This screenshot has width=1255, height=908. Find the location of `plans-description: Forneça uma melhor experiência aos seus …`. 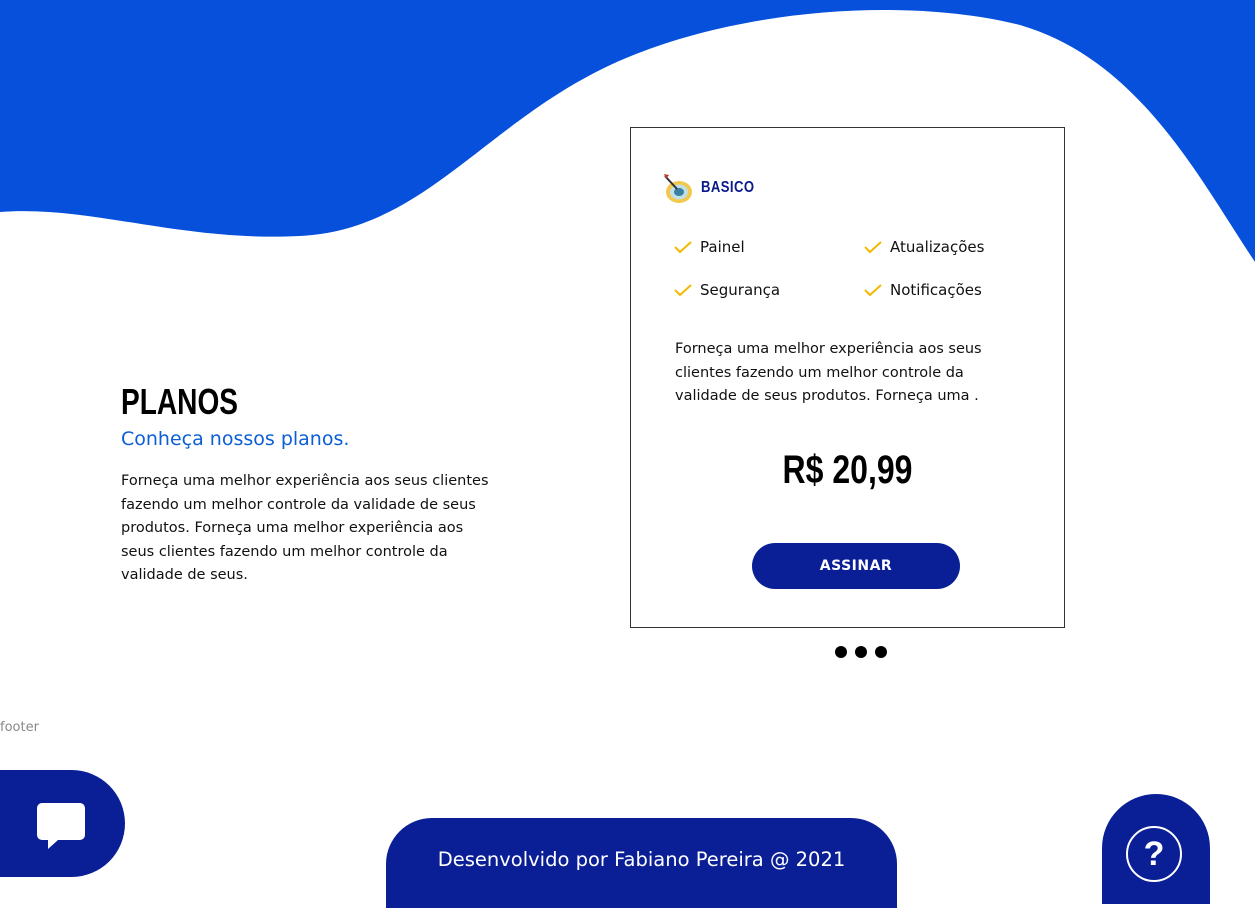

plans-description: Forneça uma melhor experiência aos seus … is located at coordinates (305, 528).